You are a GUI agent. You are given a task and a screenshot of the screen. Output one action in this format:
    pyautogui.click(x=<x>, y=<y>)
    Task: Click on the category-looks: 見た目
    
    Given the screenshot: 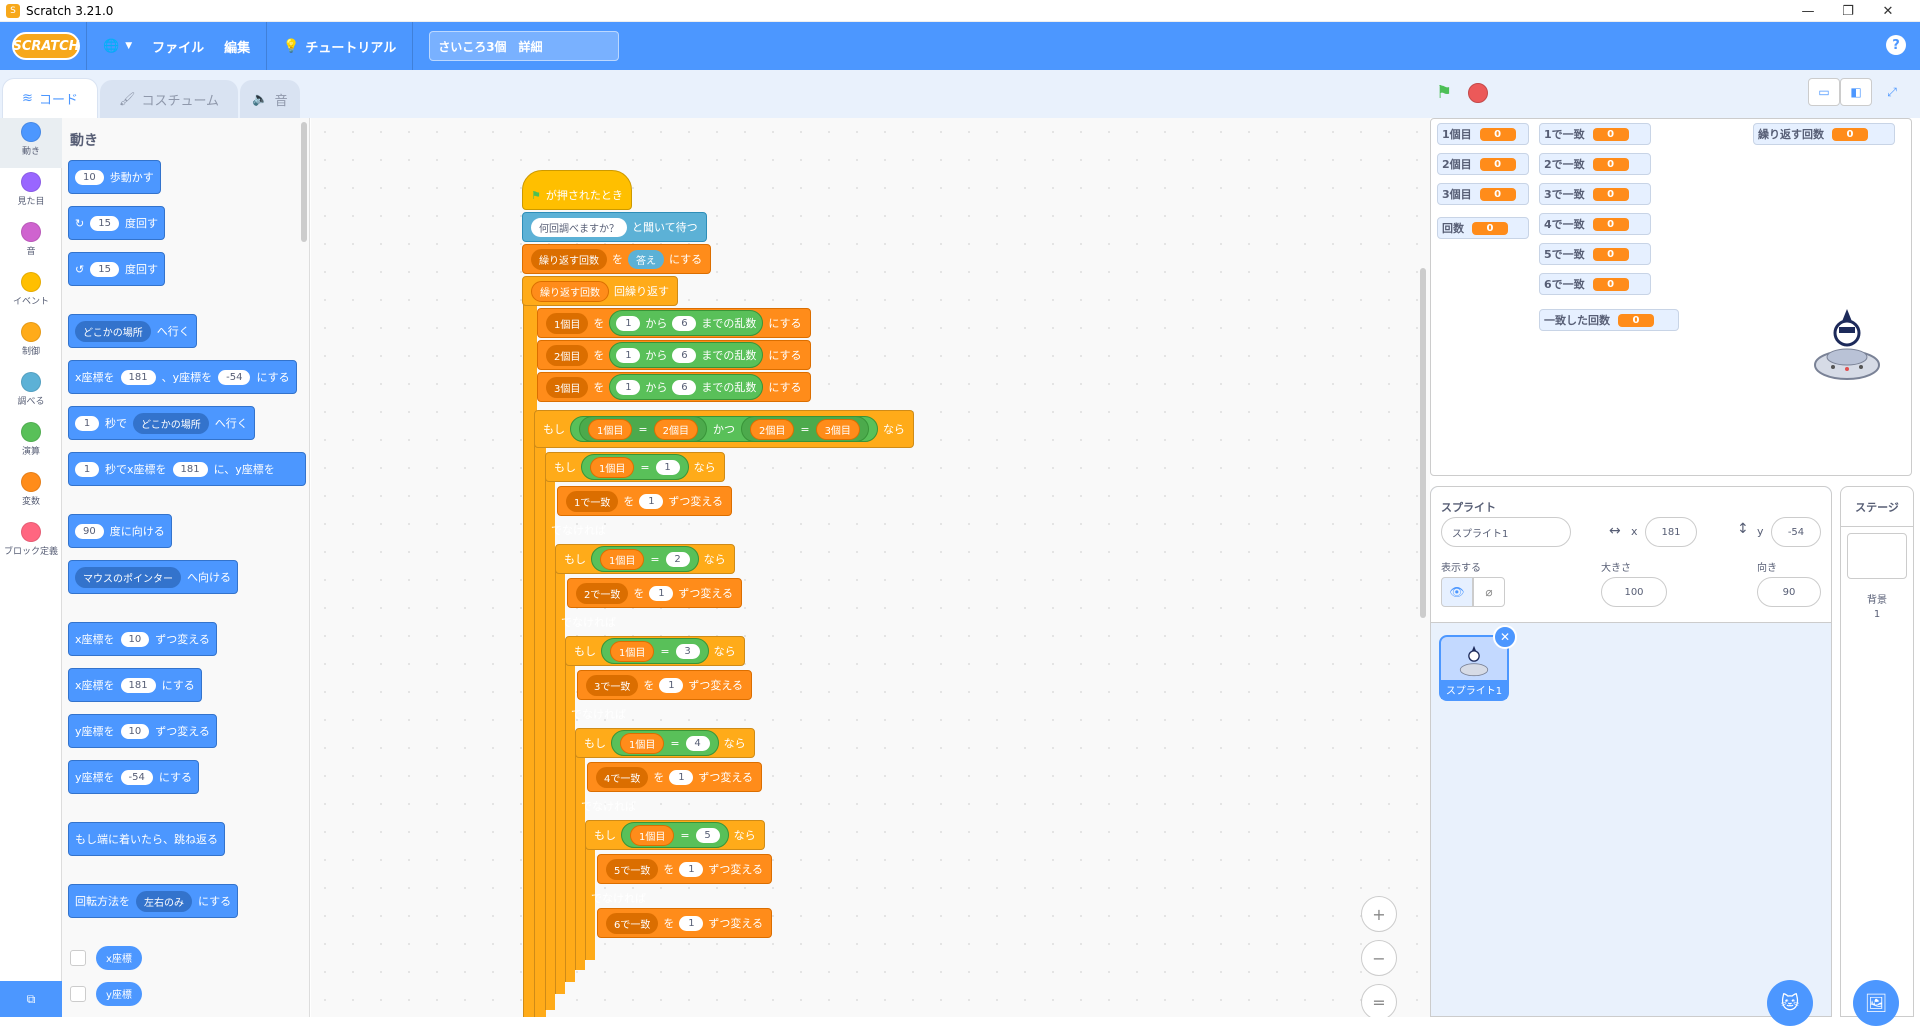 What is the action you would take?
    pyautogui.click(x=31, y=193)
    